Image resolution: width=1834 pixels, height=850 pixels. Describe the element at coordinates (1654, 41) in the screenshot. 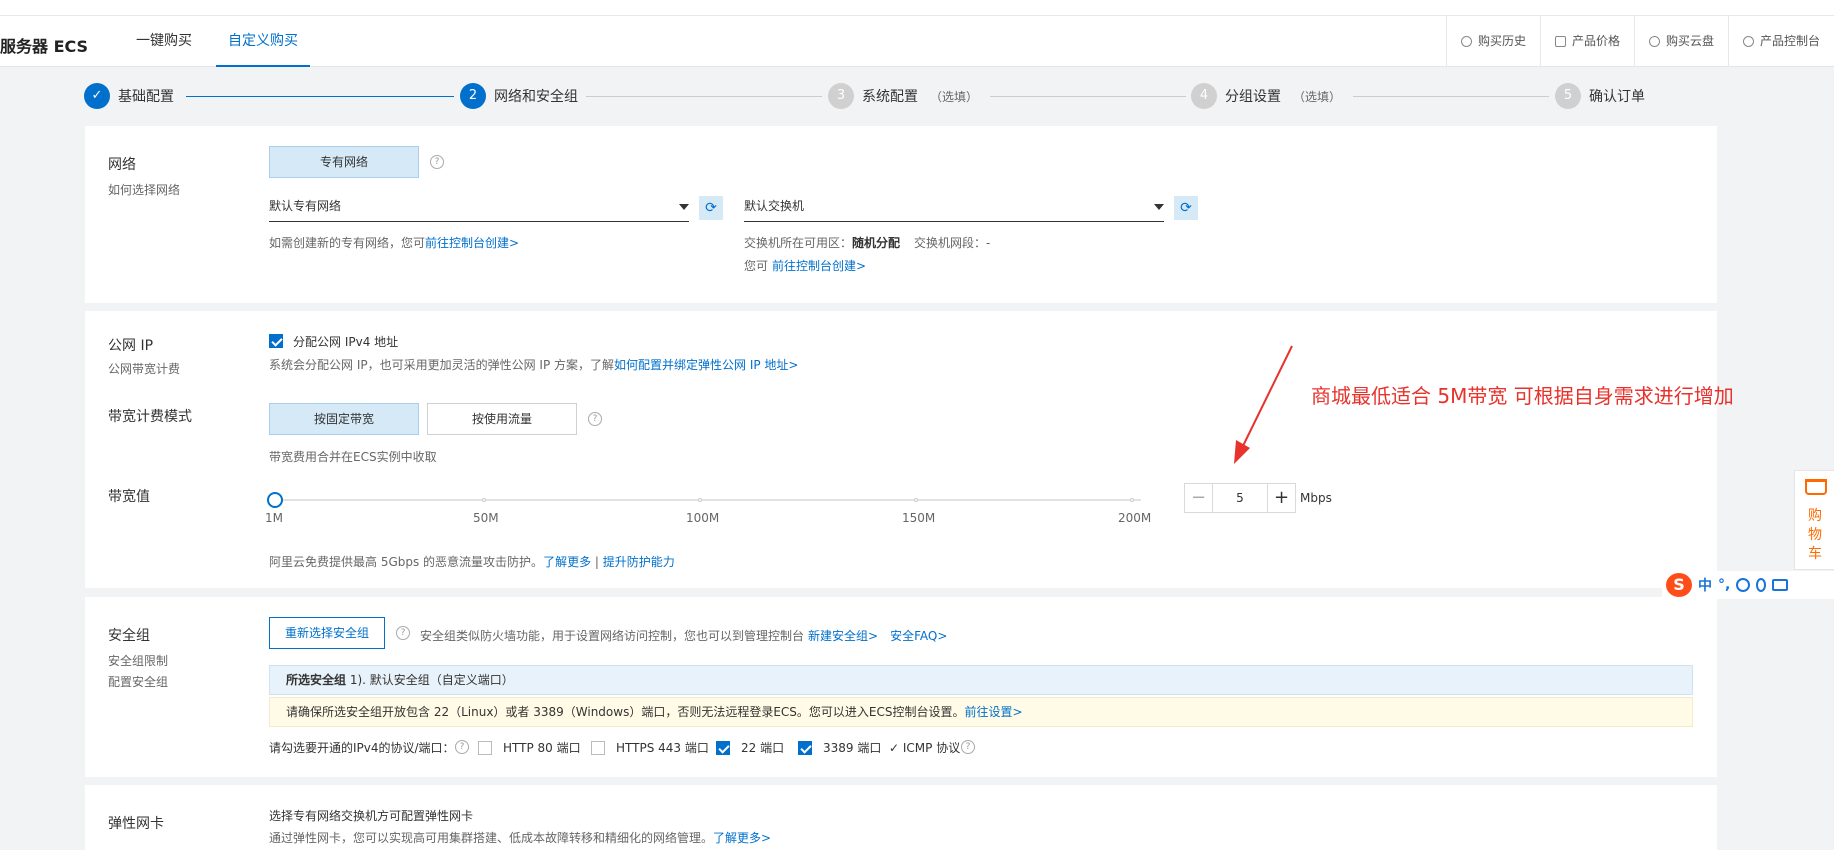

I see `cloud-icon` at that location.